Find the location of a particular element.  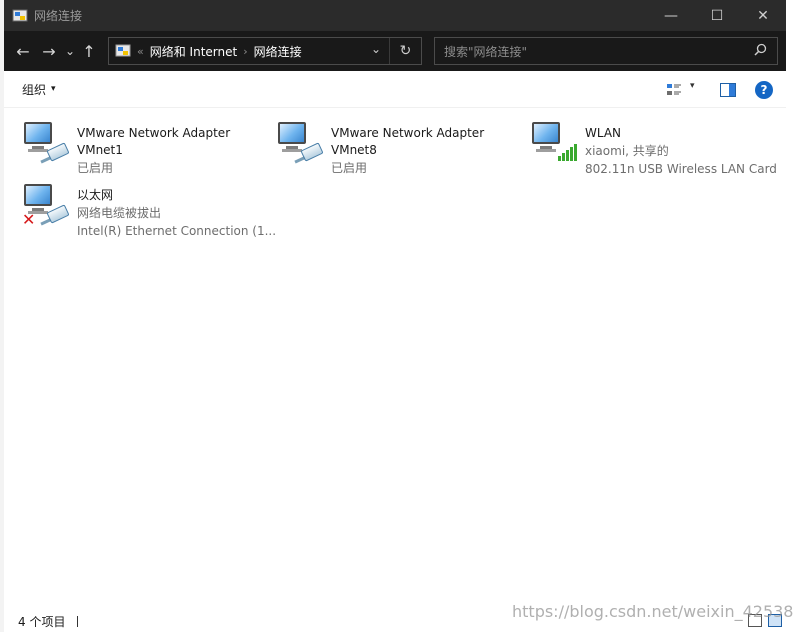

address-dropdown-button: ⌄ is located at coordinates (376, 49).